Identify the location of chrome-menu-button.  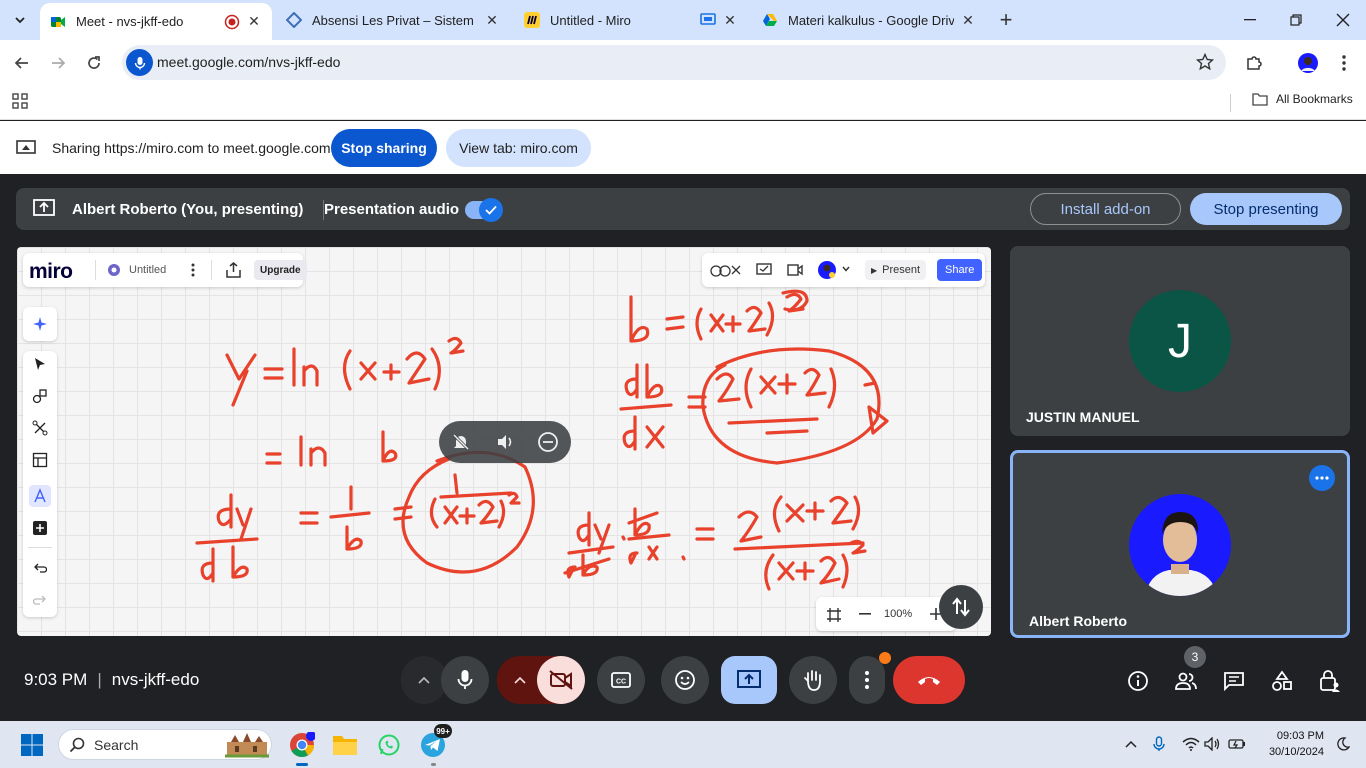
(1344, 63).